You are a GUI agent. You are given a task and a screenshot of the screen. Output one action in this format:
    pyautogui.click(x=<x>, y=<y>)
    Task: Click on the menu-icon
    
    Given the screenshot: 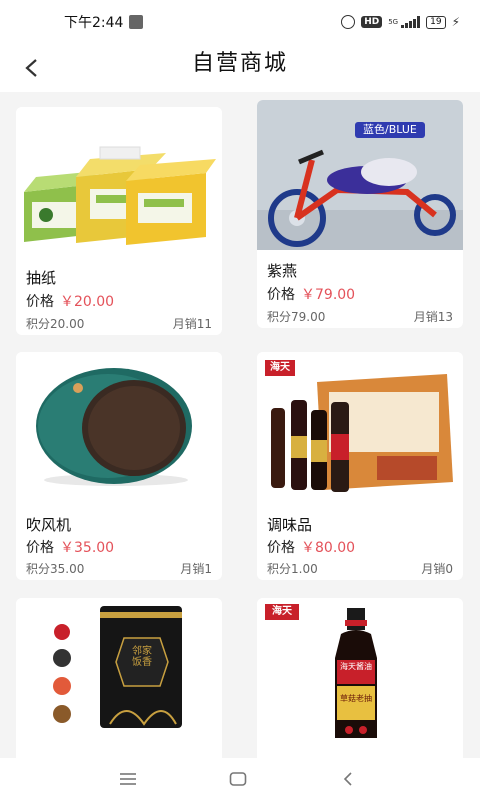 What is the action you would take?
    pyautogui.click(x=128, y=779)
    